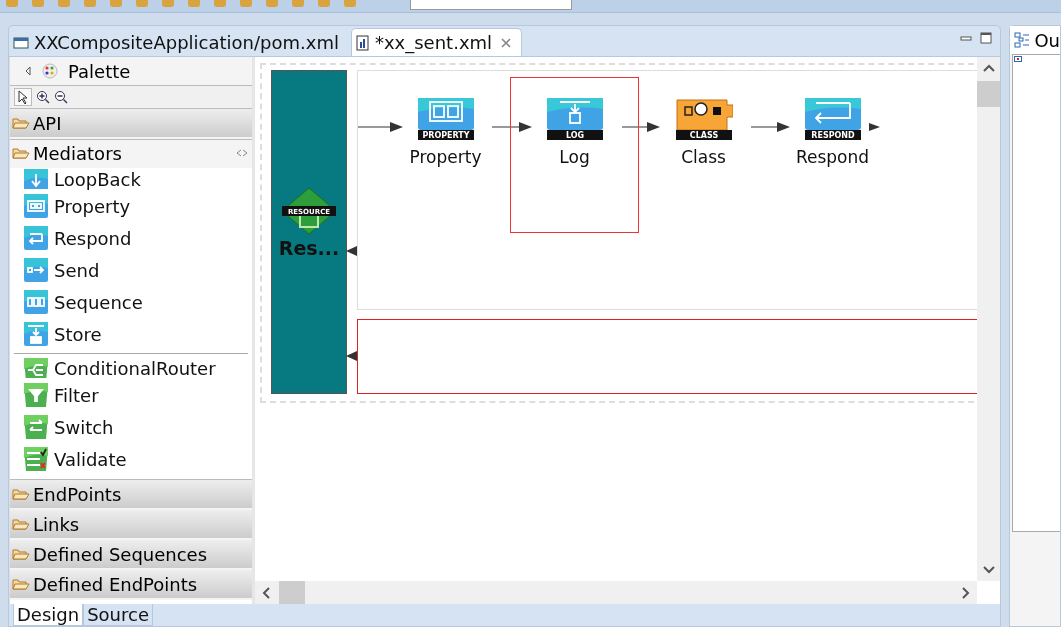 The image size is (1061, 627). Describe the element at coordinates (266, 592) in the screenshot. I see `scroll-left-icon` at that location.